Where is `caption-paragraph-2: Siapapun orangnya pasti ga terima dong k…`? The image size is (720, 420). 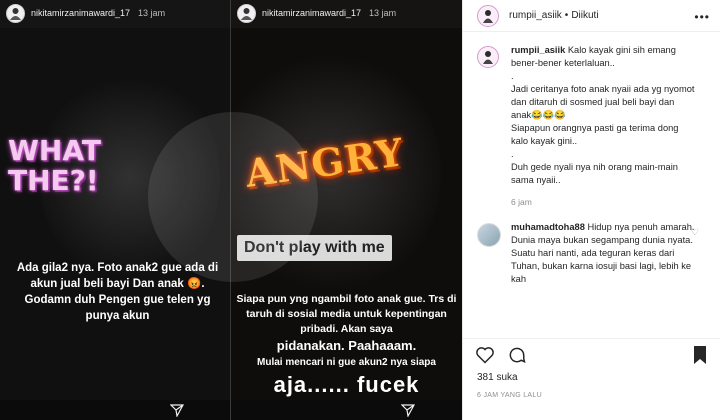 caption-paragraph-2: Siapapun orangnya pasti ga terima dong k… is located at coordinates (595, 134).